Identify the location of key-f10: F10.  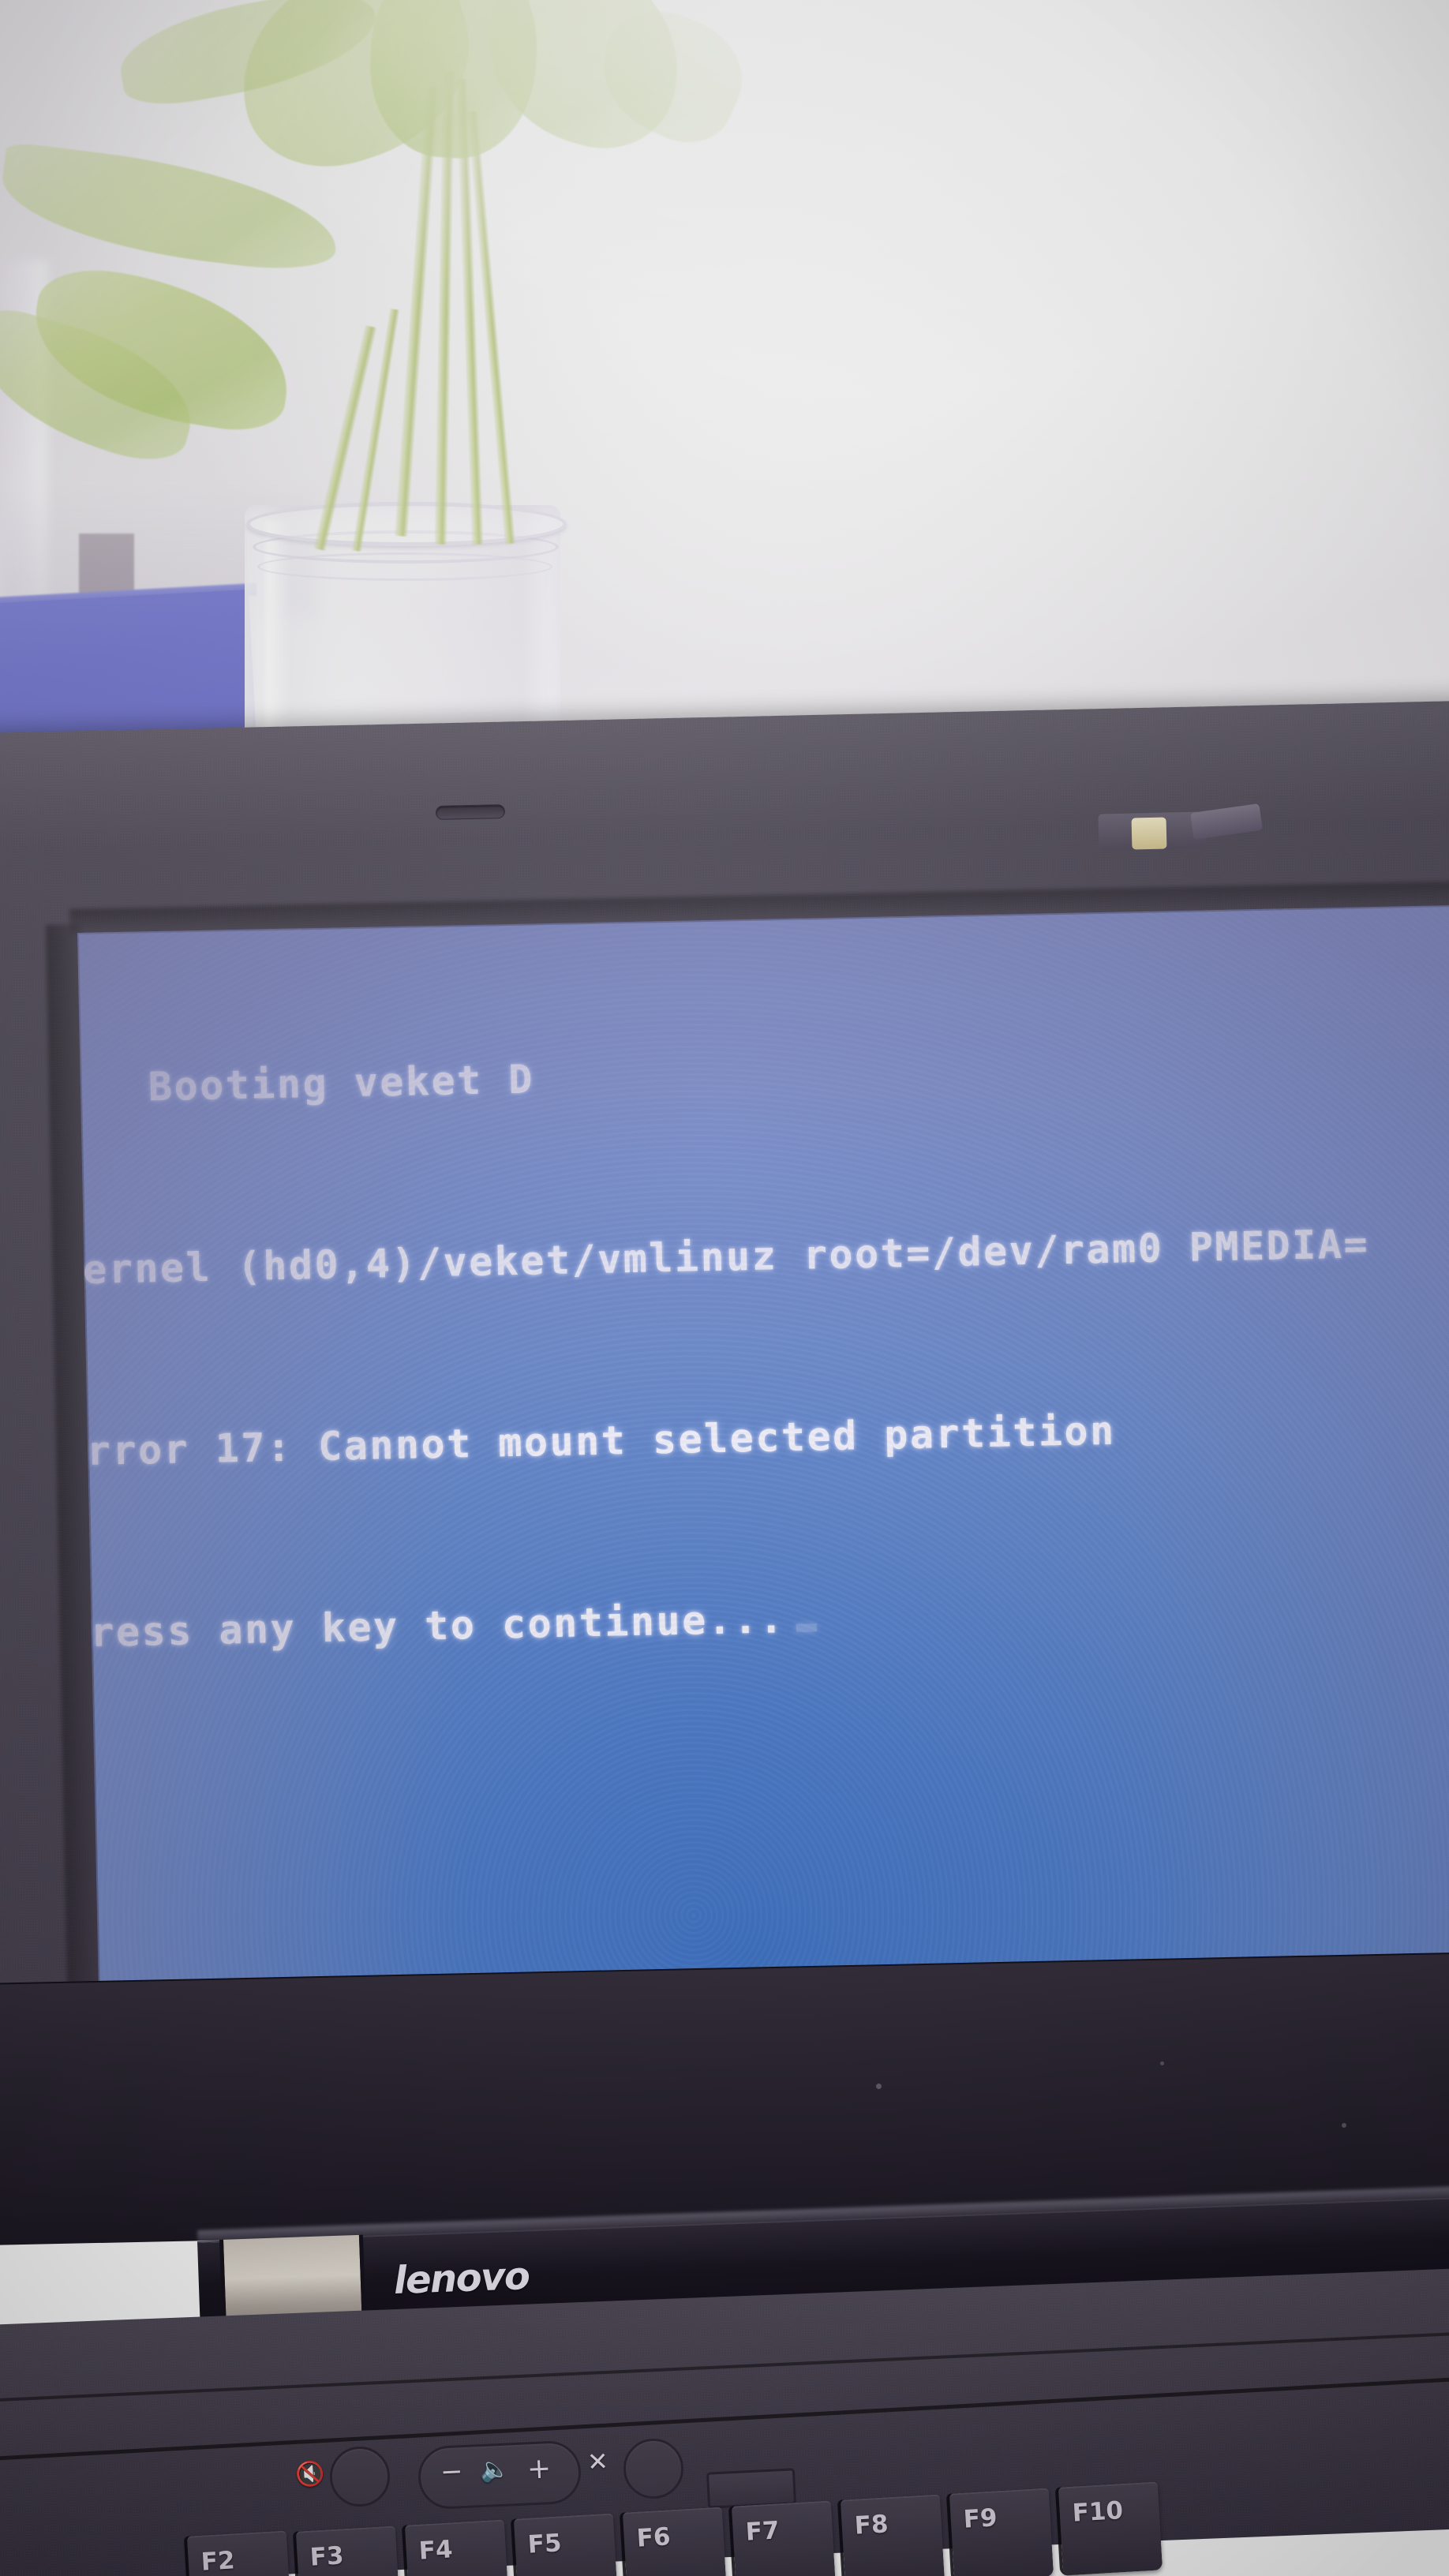
(1110, 2528).